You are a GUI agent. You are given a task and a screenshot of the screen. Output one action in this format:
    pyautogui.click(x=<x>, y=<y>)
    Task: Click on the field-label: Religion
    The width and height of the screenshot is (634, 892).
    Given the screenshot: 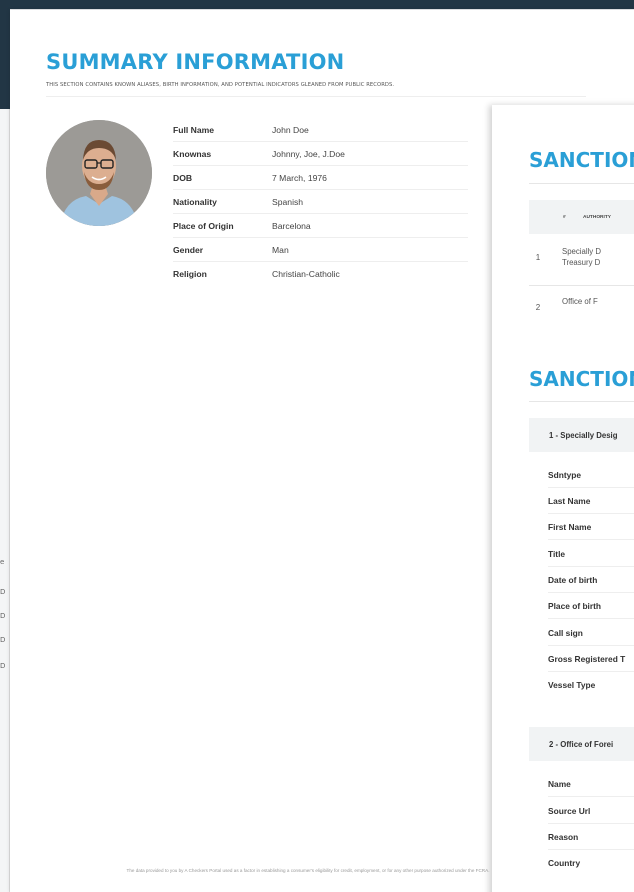 What is the action you would take?
    pyautogui.click(x=190, y=274)
    